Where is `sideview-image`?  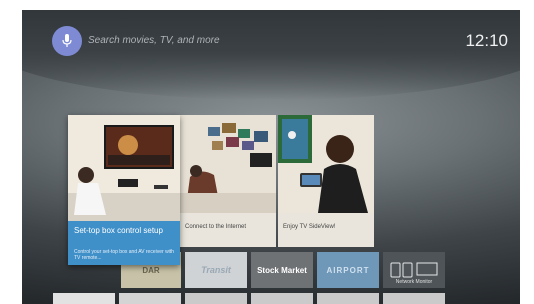 sideview-image is located at coordinates (326, 164).